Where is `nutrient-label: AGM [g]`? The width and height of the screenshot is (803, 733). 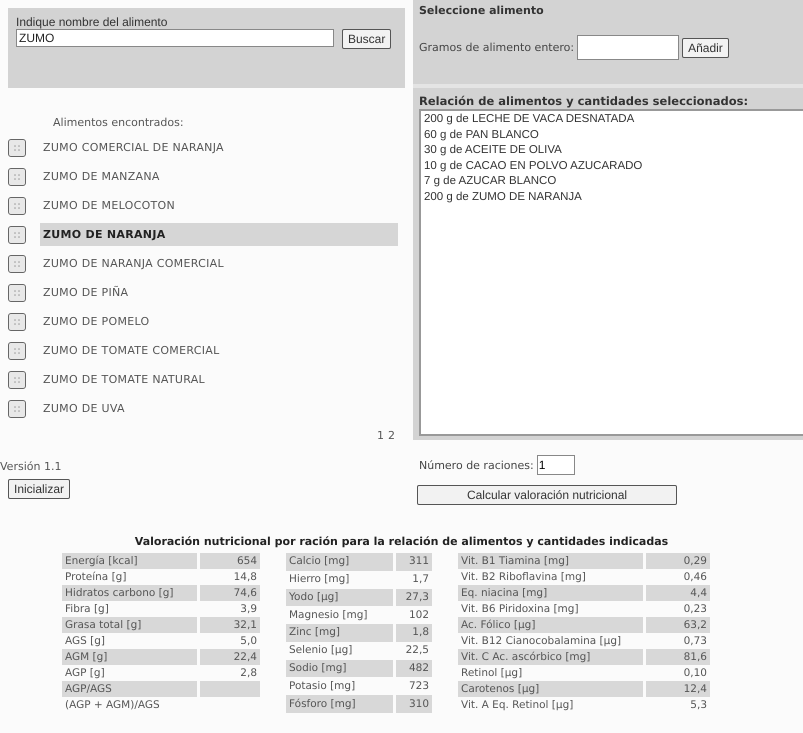
nutrient-label: AGM [g] is located at coordinates (130, 657).